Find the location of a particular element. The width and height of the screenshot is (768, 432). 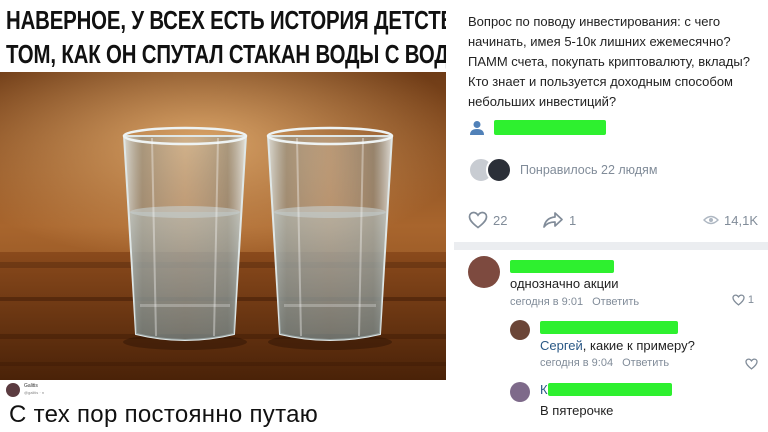

tweet-avatar is located at coordinates (13, 390).